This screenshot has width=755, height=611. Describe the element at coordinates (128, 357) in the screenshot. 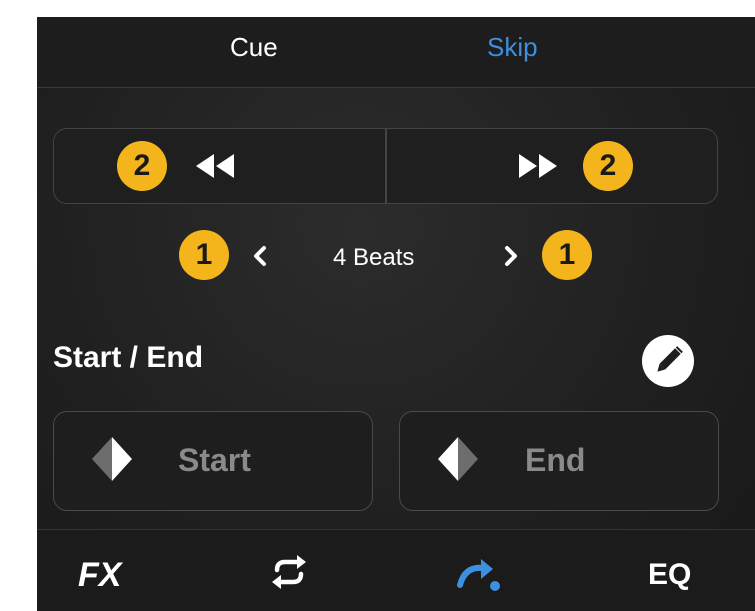

I see `section-title: Start / End` at that location.